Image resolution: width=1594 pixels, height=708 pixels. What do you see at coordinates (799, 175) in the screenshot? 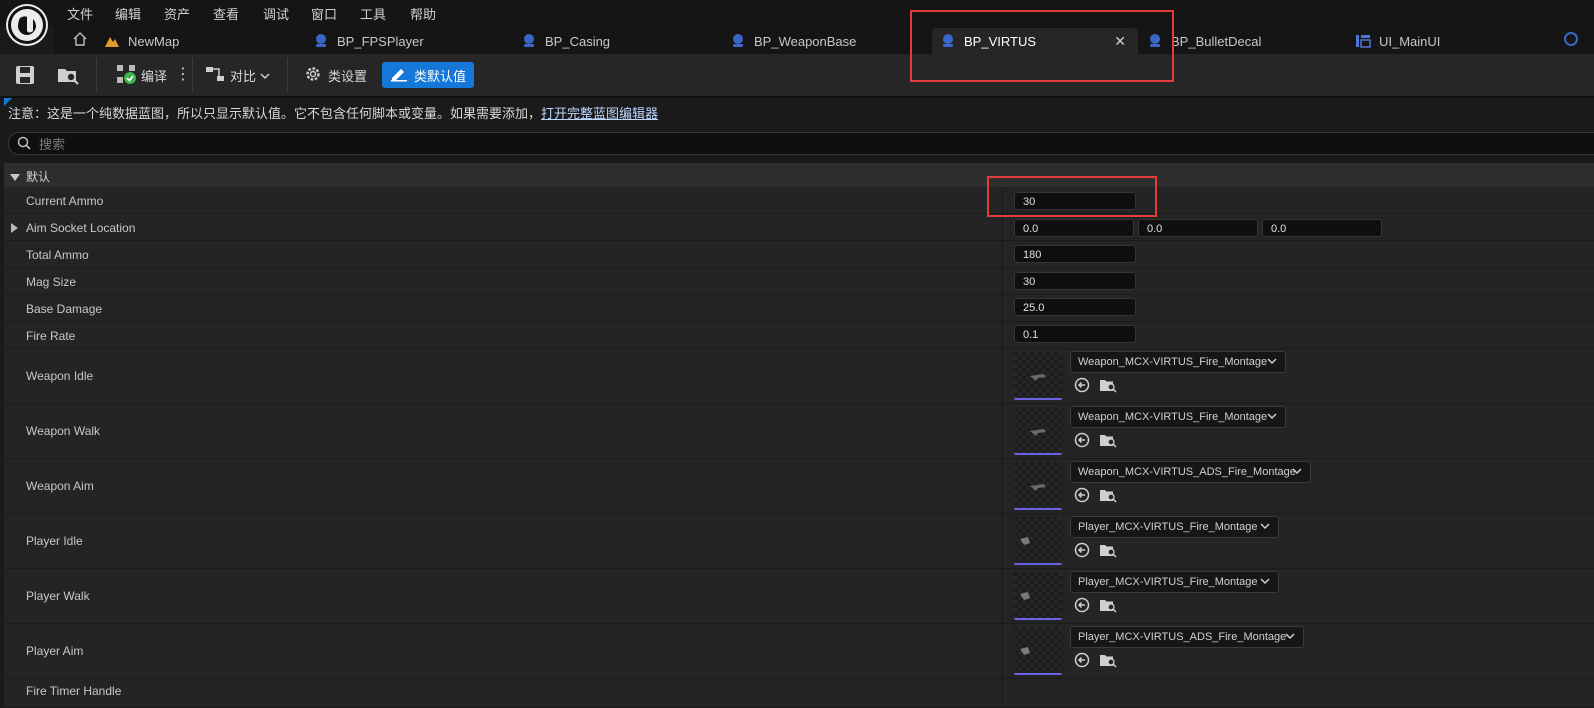
I see `category-header` at bounding box center [799, 175].